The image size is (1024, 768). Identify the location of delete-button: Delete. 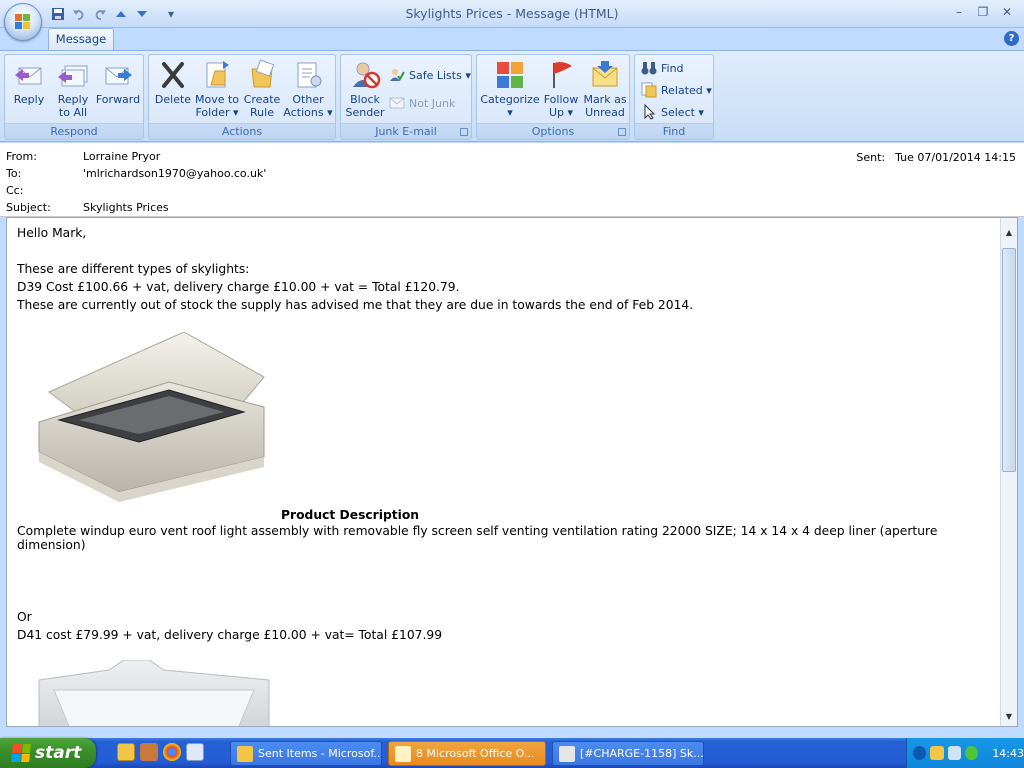
(173, 90).